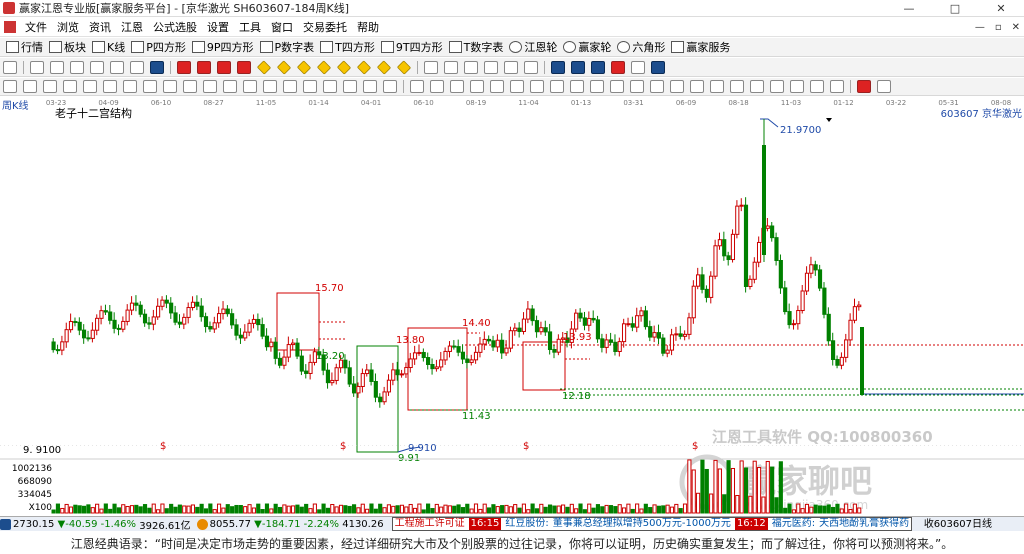  What do you see at coordinates (250, 27) in the screenshot?
I see `menu-tools: 工具` at bounding box center [250, 27].